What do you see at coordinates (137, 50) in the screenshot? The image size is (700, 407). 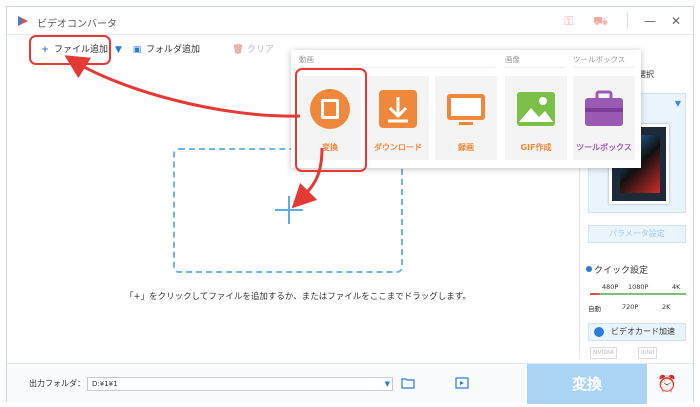 I see `folder-icon: ▣` at bounding box center [137, 50].